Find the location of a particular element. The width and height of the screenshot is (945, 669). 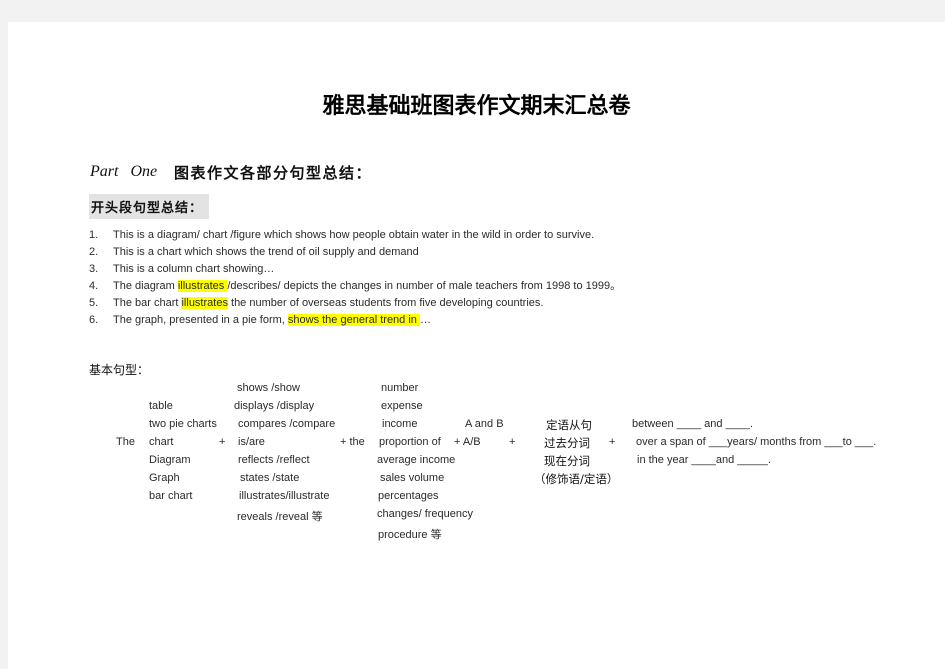

object-item: income is located at coordinates (400, 424).